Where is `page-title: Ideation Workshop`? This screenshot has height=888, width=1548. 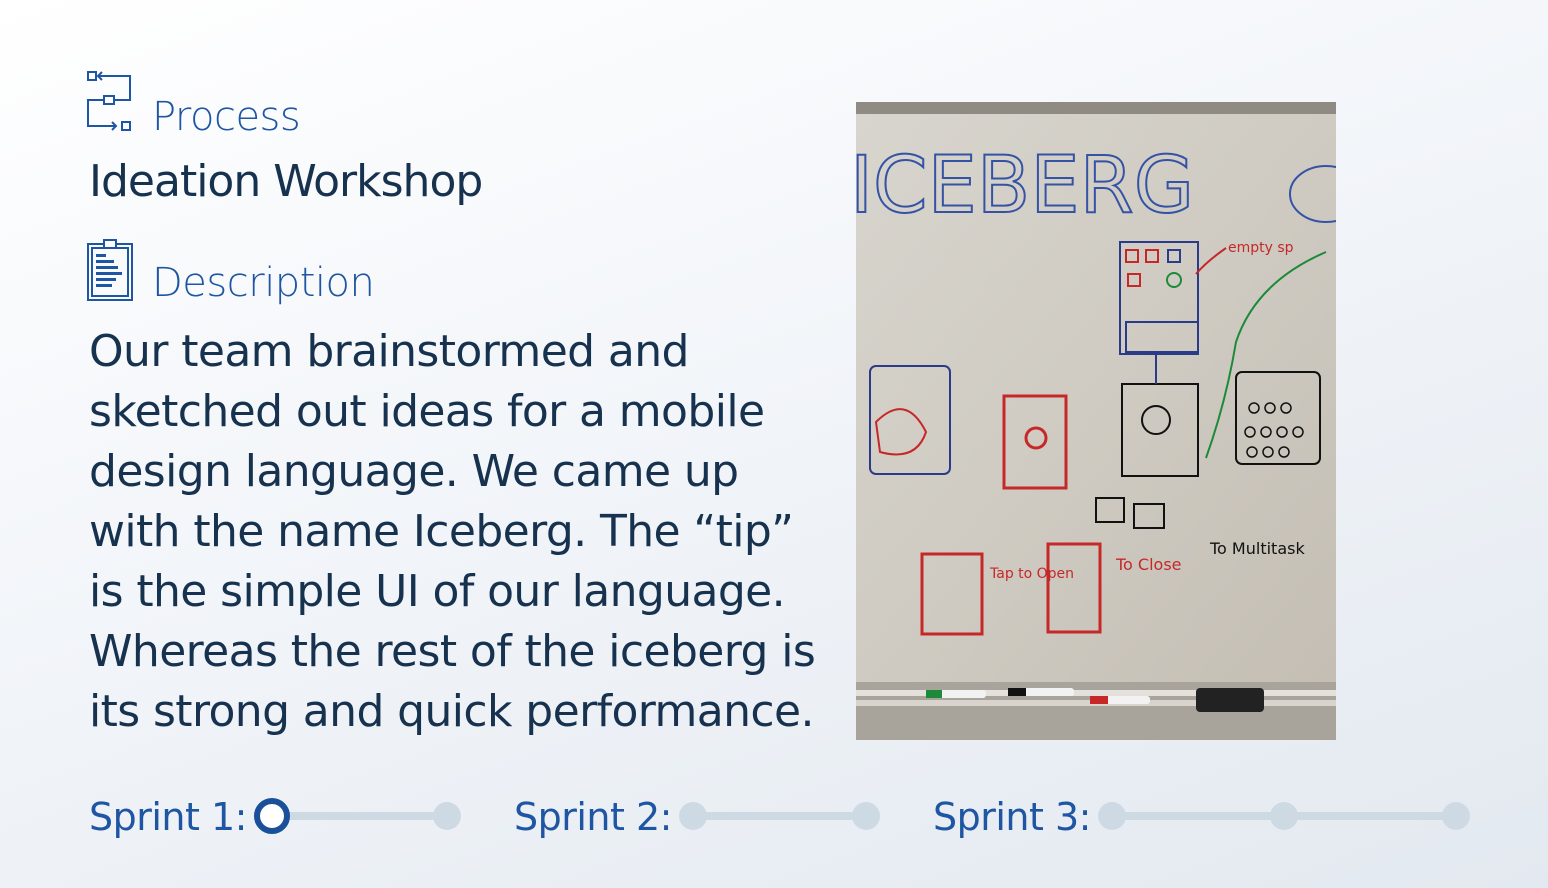
page-title: Ideation Workshop is located at coordinates (286, 181).